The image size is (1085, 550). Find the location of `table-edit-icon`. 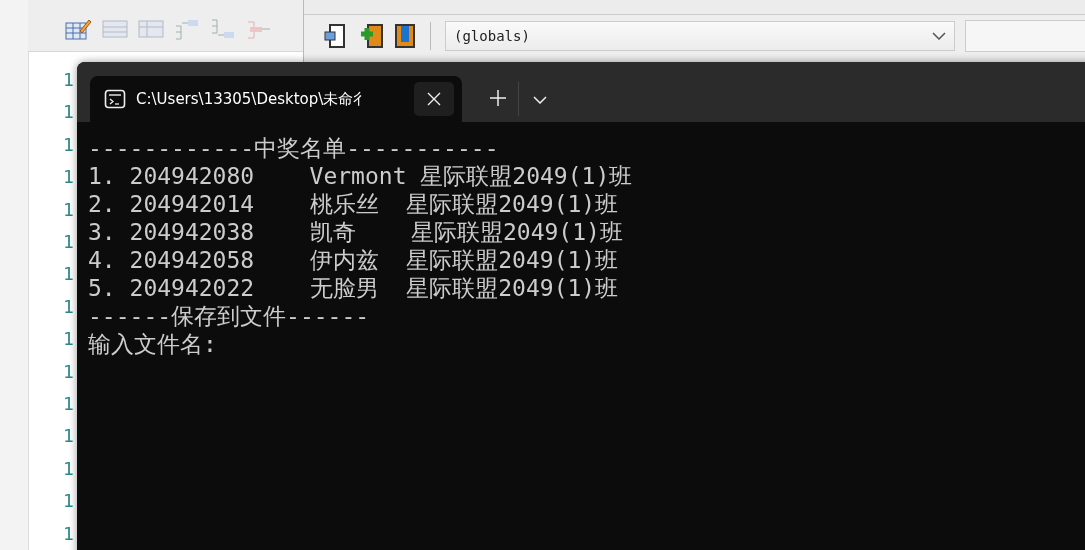

table-edit-icon is located at coordinates (78, 29).